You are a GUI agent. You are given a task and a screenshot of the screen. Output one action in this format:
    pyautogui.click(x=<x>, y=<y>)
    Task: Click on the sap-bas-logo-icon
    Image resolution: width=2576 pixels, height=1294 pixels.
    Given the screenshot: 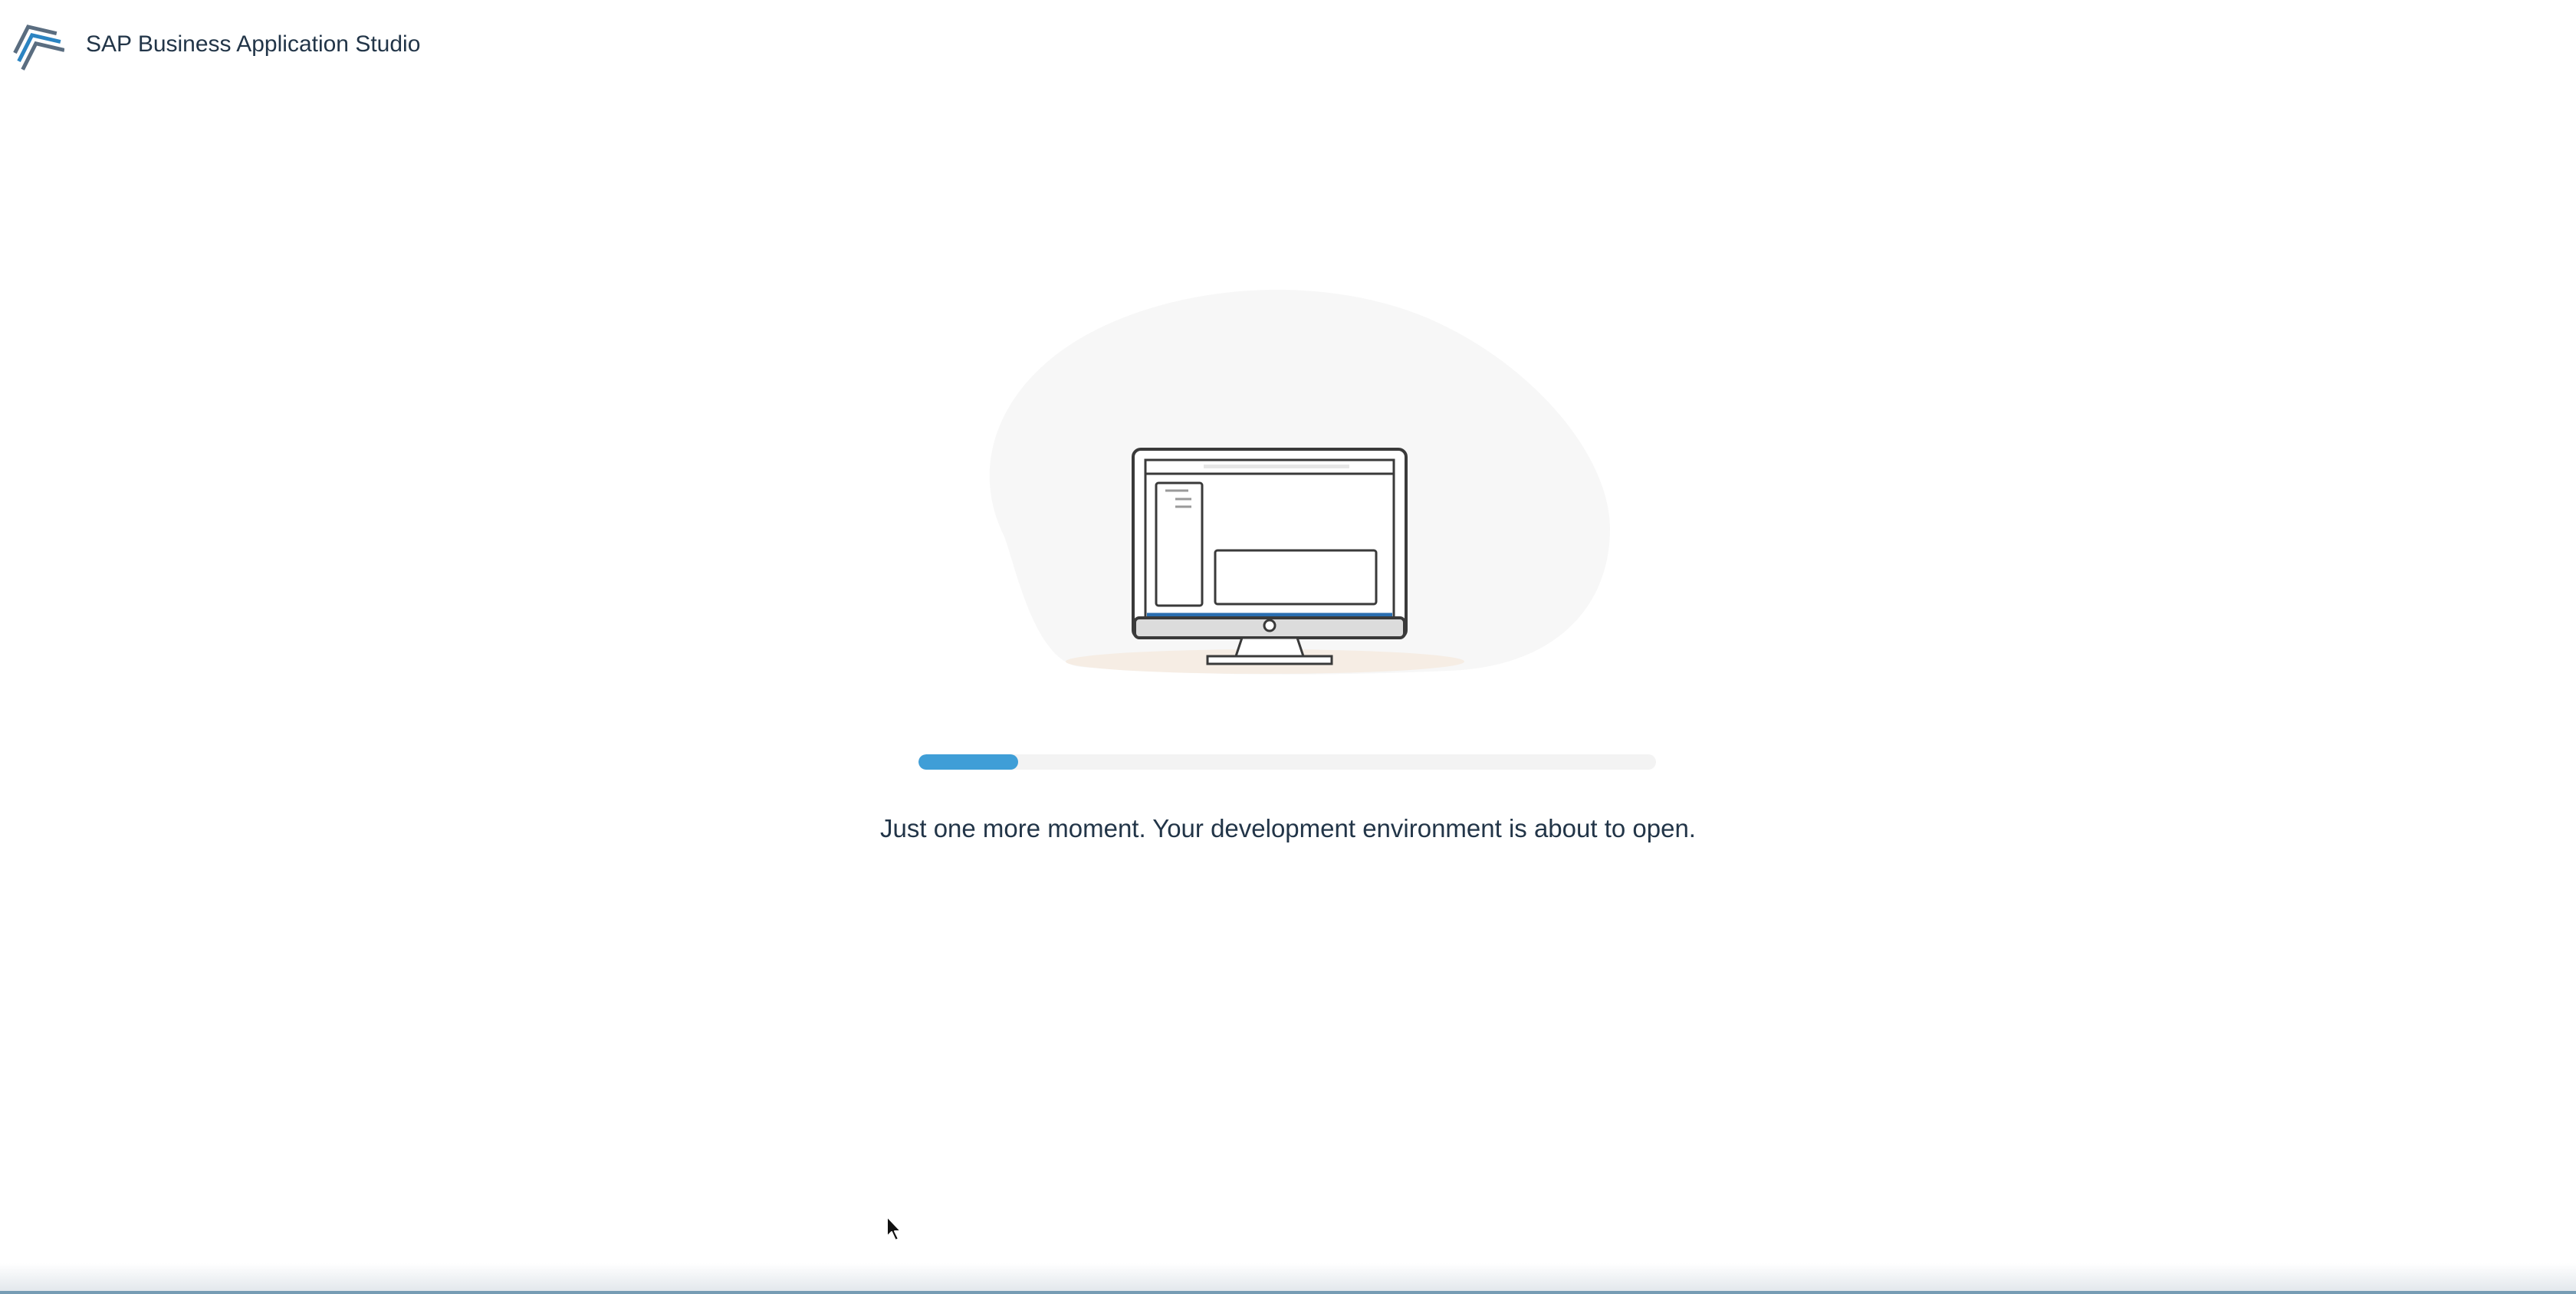 What is the action you would take?
    pyautogui.click(x=39, y=48)
    